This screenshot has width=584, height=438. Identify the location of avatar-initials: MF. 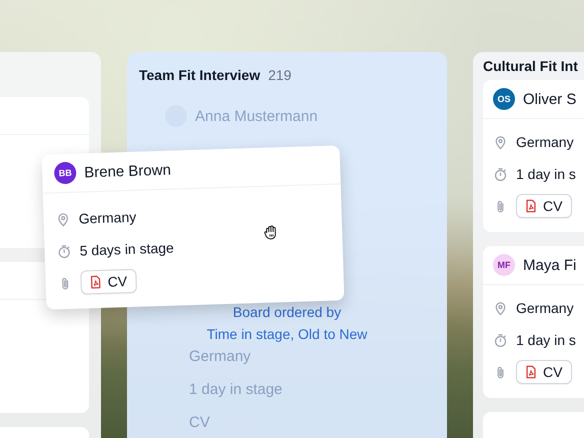
(504, 265).